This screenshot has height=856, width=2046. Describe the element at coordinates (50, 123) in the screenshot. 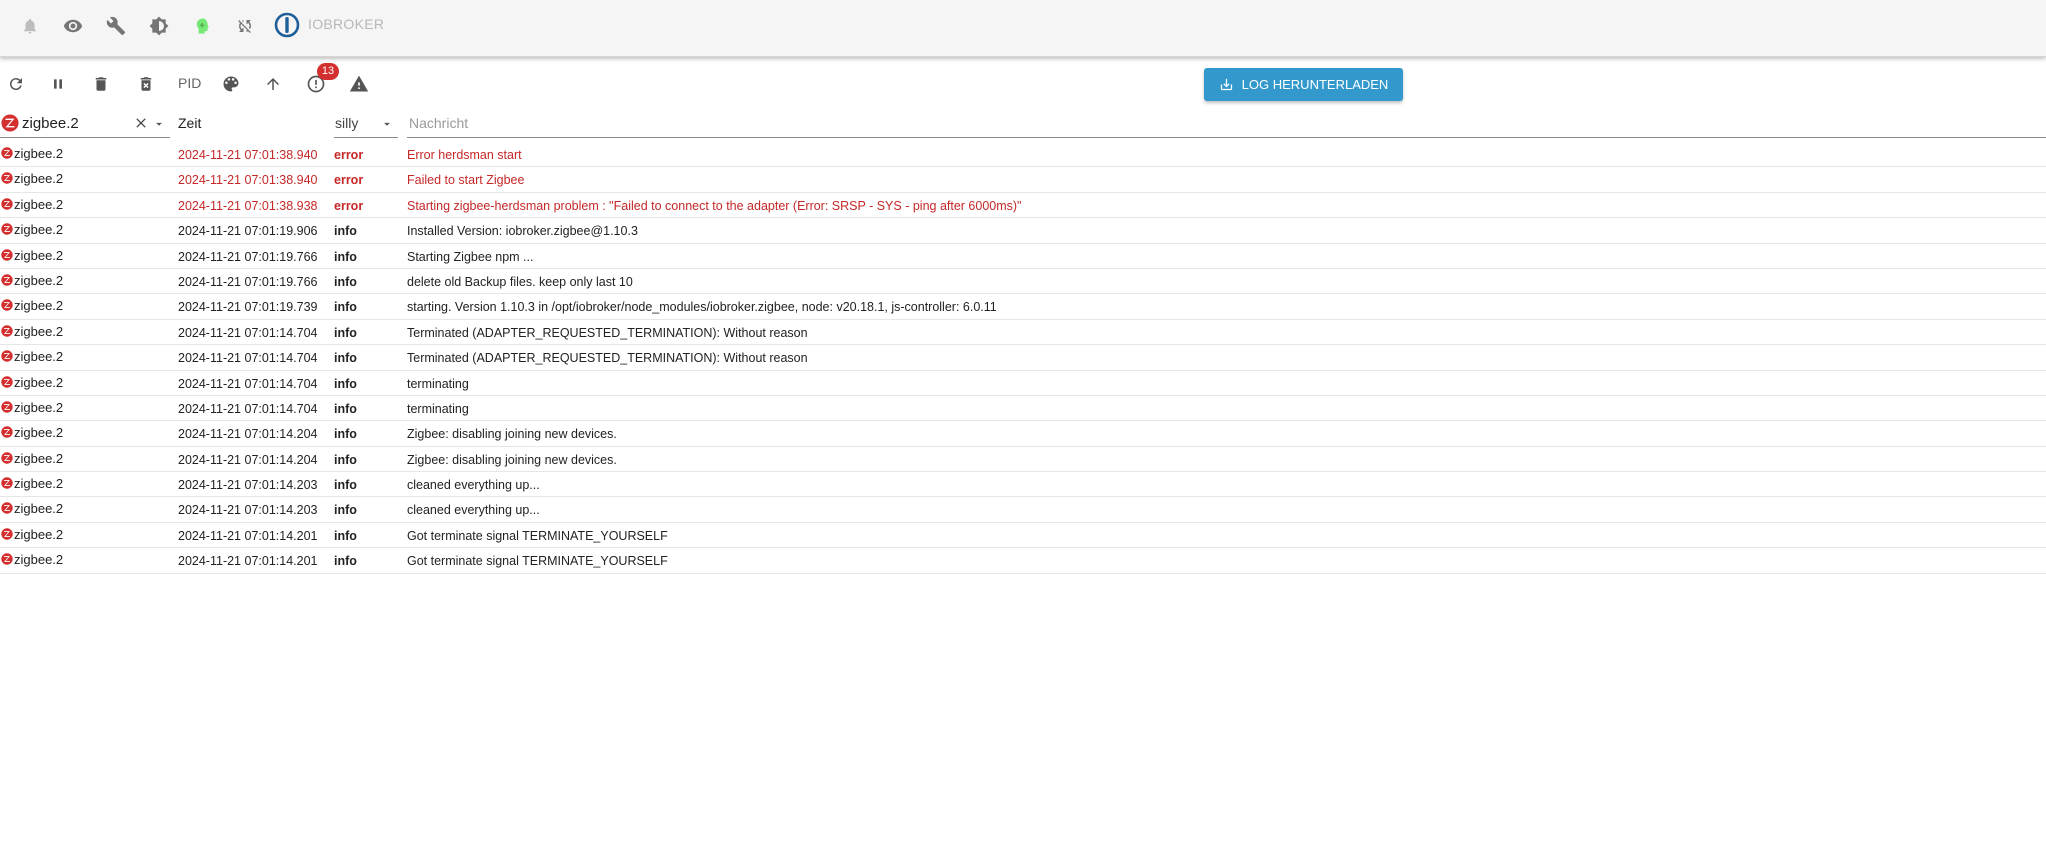

I see `source-filter-value: zigbee.2` at that location.